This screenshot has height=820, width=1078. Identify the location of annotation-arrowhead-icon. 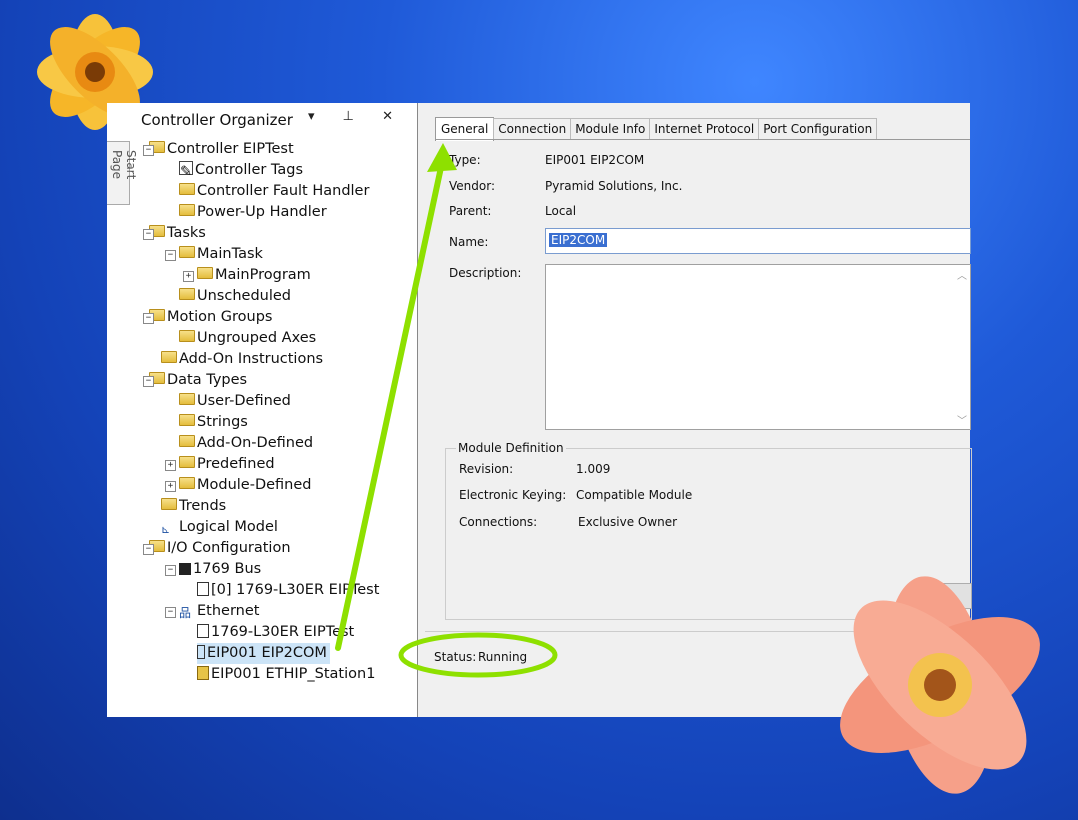
(442, 157).